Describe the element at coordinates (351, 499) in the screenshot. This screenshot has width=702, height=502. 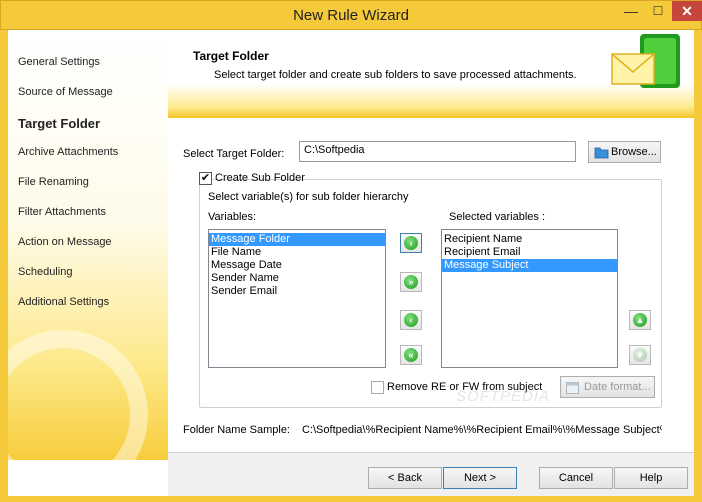
I see `window-frame-bottom` at that location.